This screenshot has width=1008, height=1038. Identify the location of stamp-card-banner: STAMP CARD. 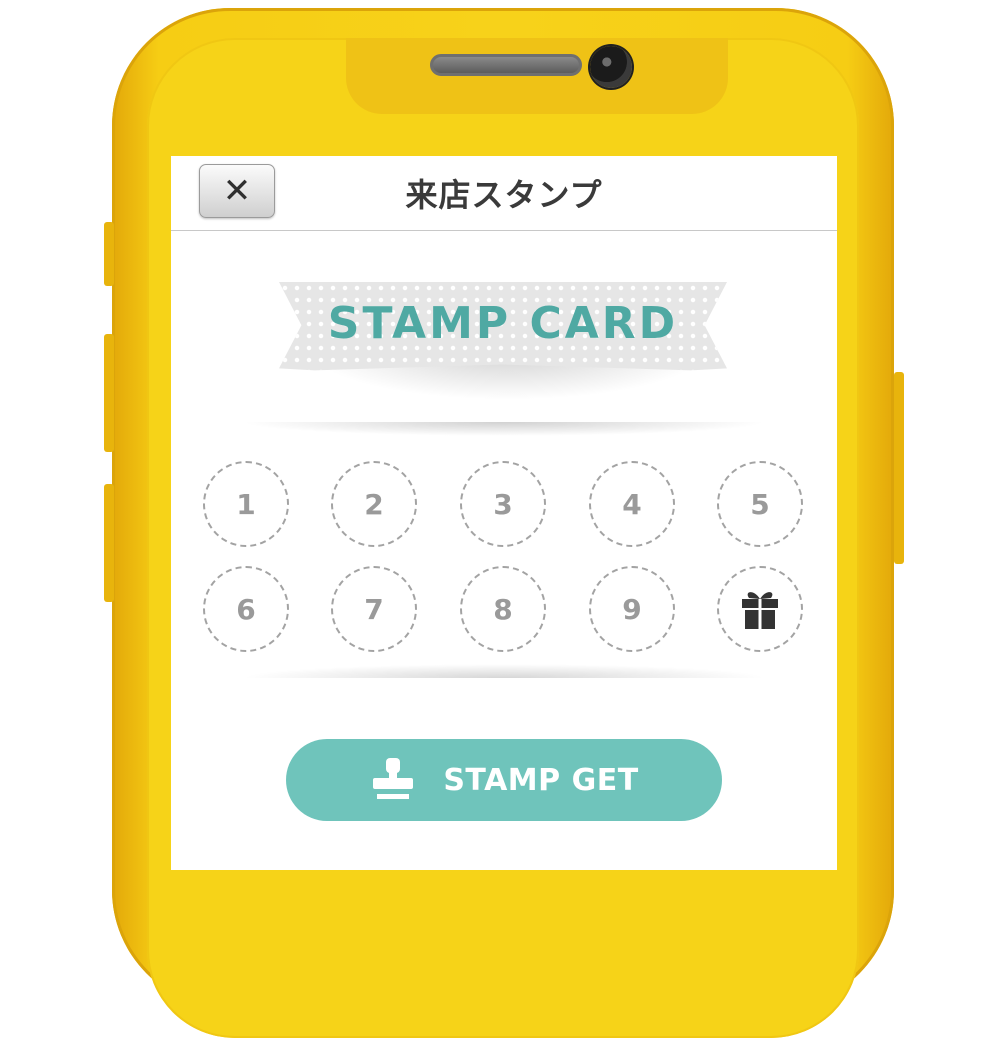
(503, 347).